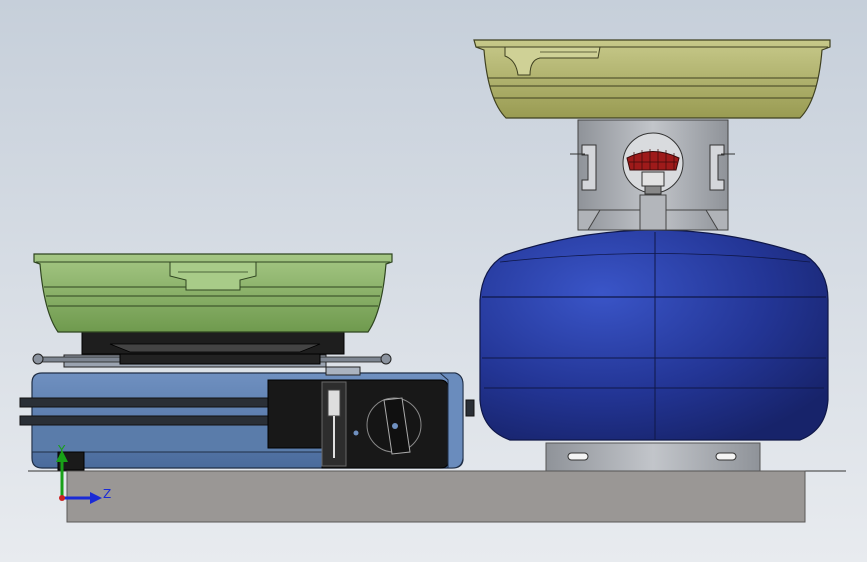  What do you see at coordinates (470, 408) in the screenshot?
I see `stove-rail-end` at bounding box center [470, 408].